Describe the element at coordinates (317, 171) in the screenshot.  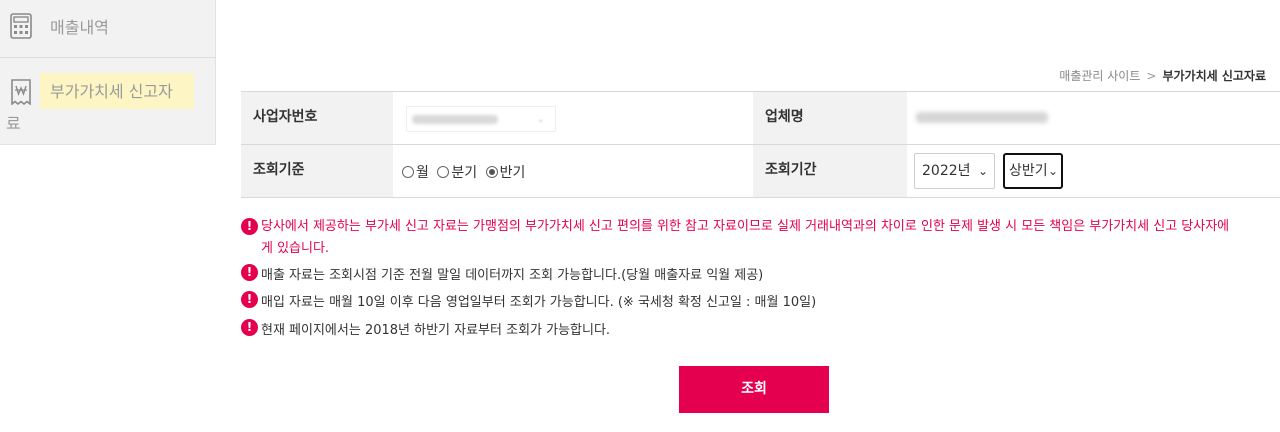
I see `criteria-label: 조회기준` at that location.